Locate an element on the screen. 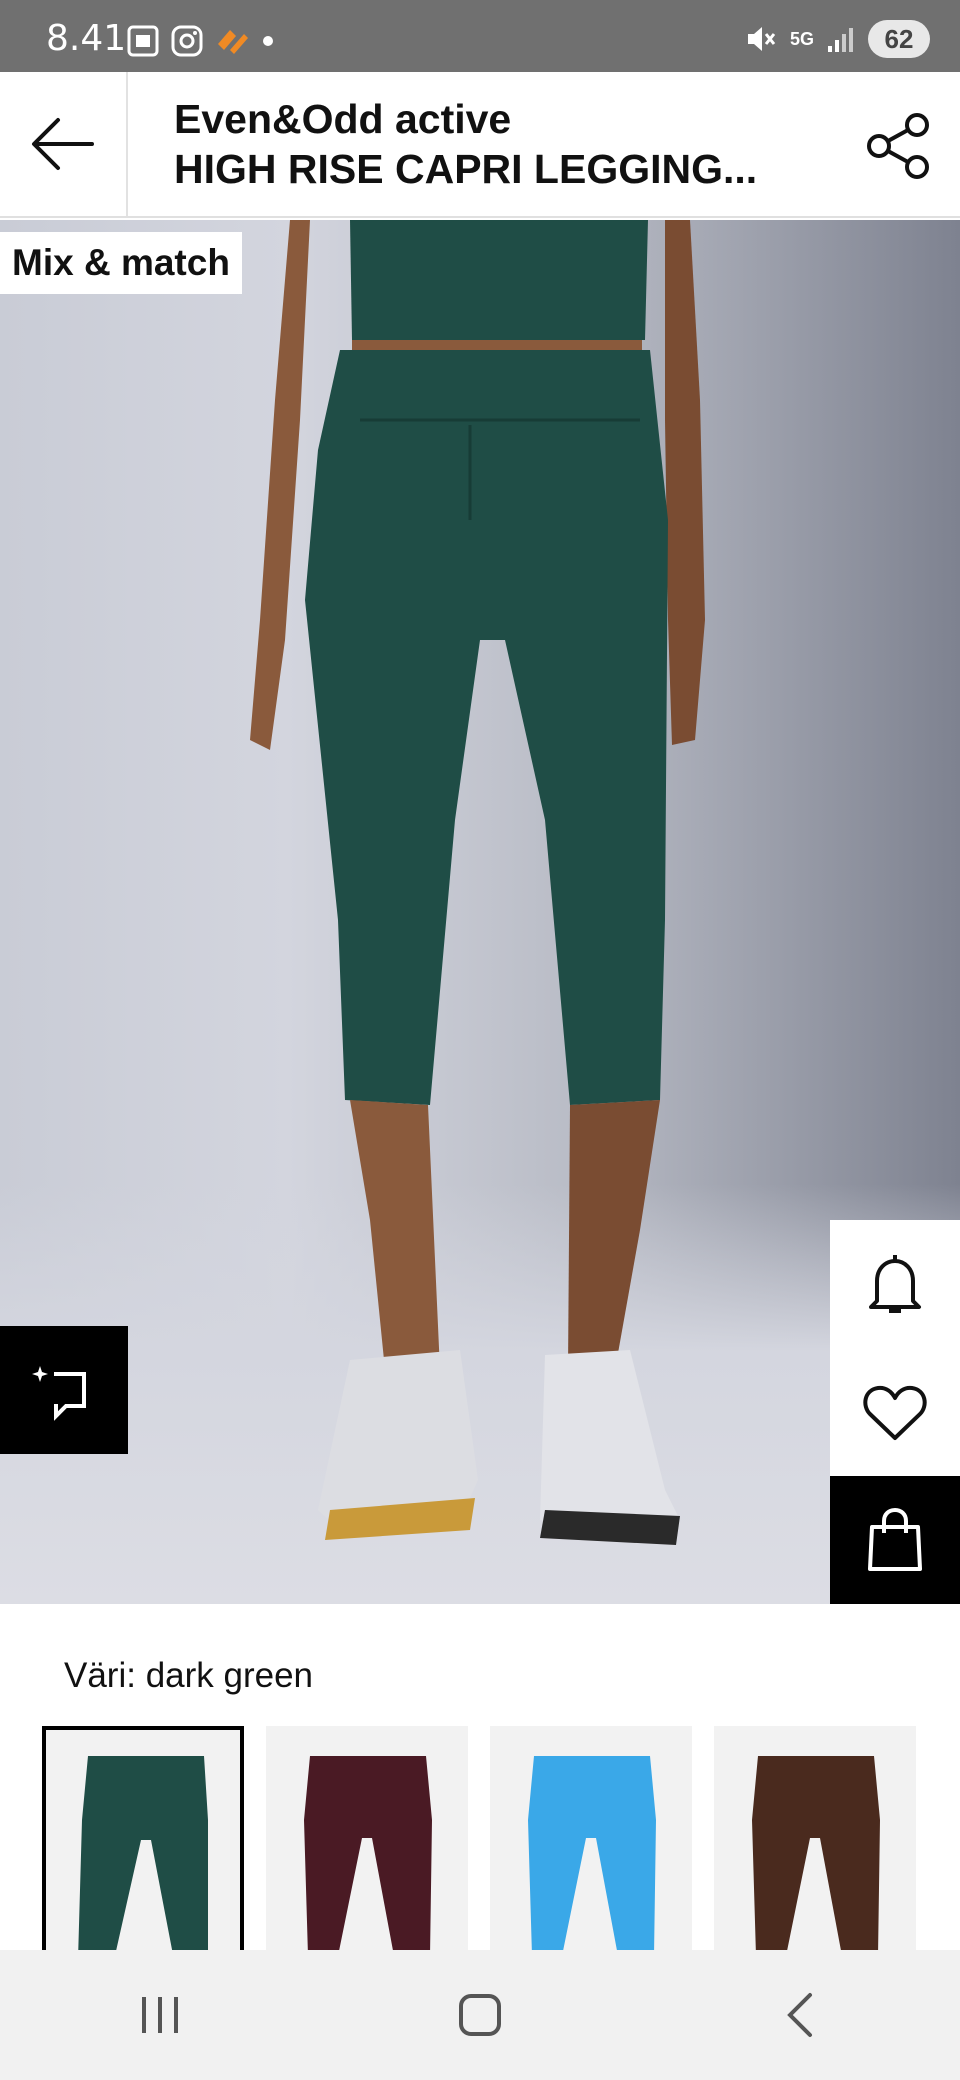 This screenshot has height=2080, width=960. status-bar: 8.41 5G 62 is located at coordinates (480, 36).